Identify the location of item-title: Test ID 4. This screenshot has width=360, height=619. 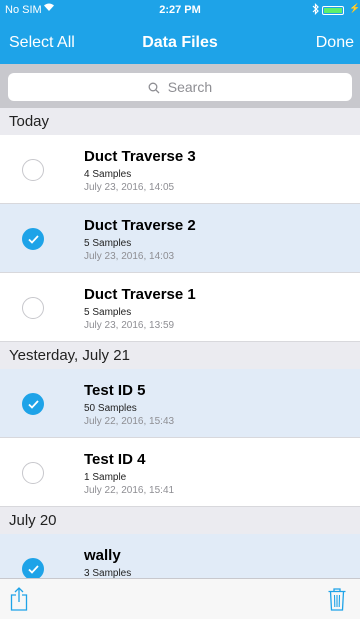
(115, 459).